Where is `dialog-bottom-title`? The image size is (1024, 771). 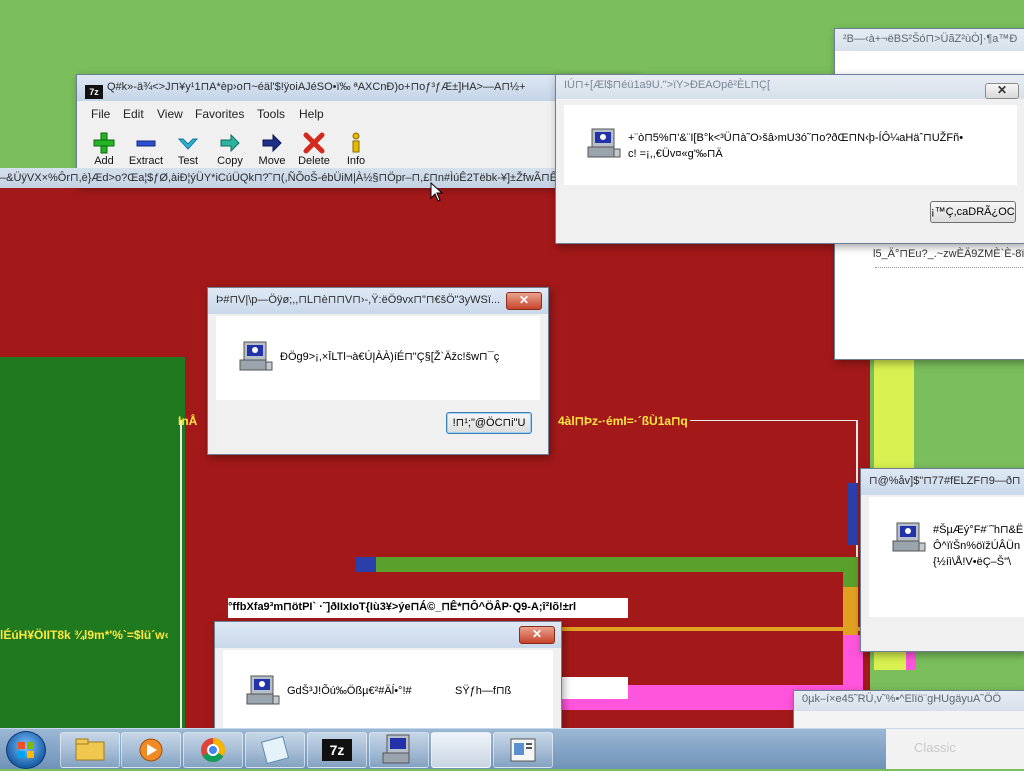 dialog-bottom-title is located at coordinates (388, 635).